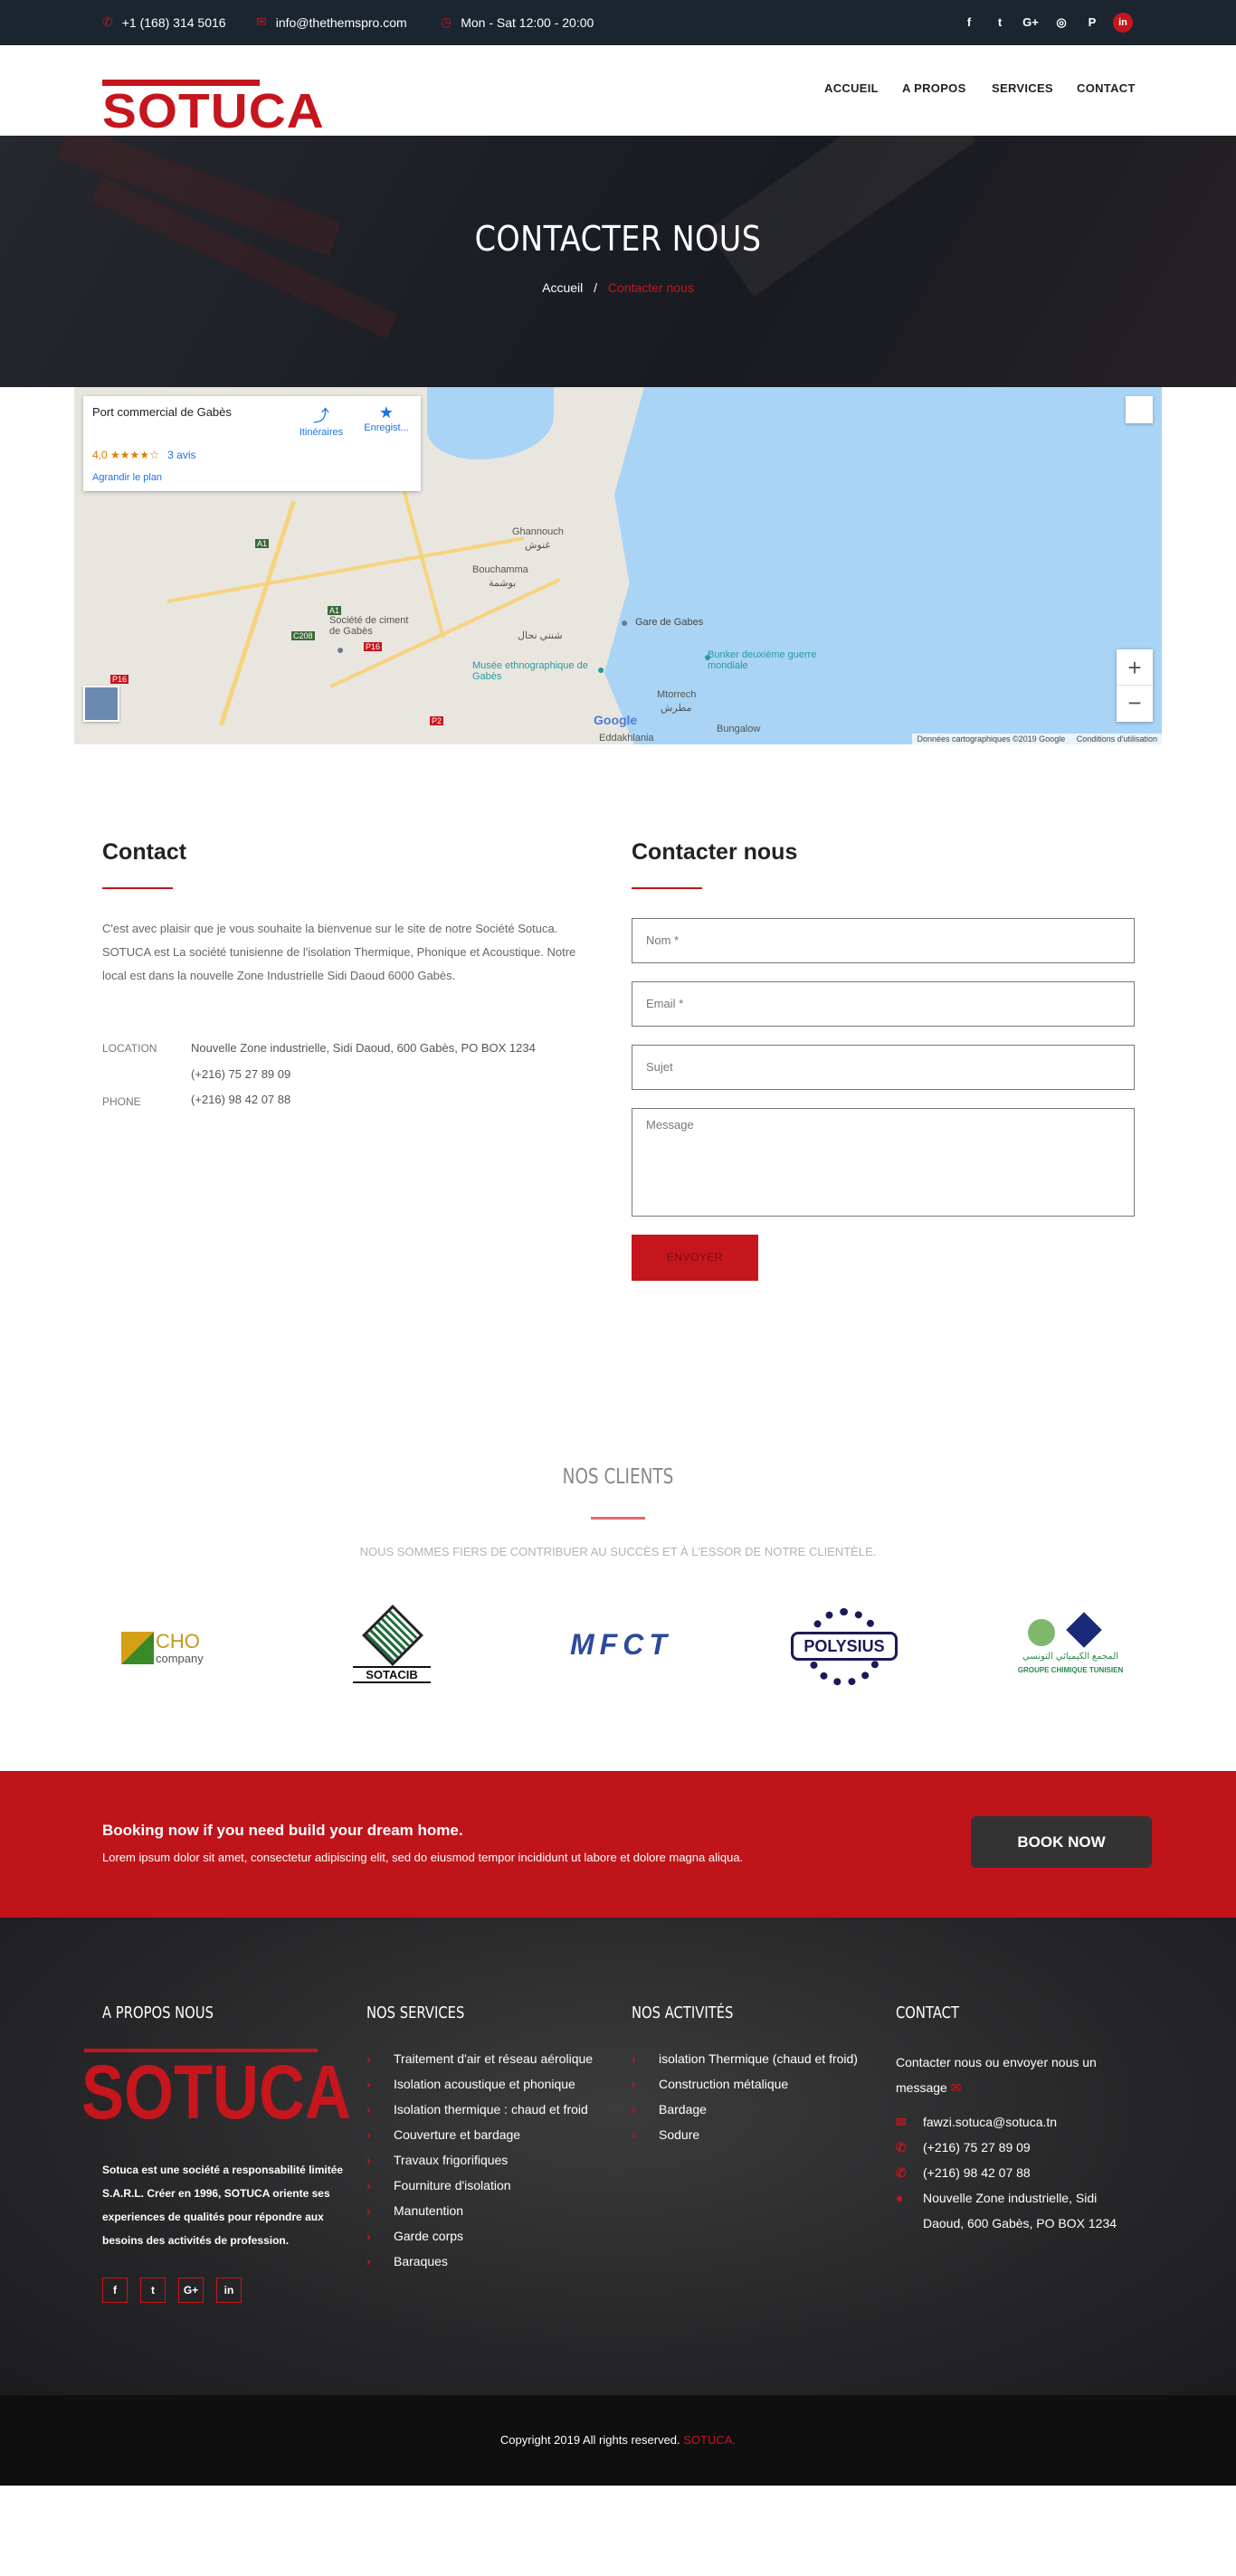 The width and height of the screenshot is (1236, 2576). What do you see at coordinates (650, 287) in the screenshot?
I see `breadcrumb-current: Contacter nous` at bounding box center [650, 287].